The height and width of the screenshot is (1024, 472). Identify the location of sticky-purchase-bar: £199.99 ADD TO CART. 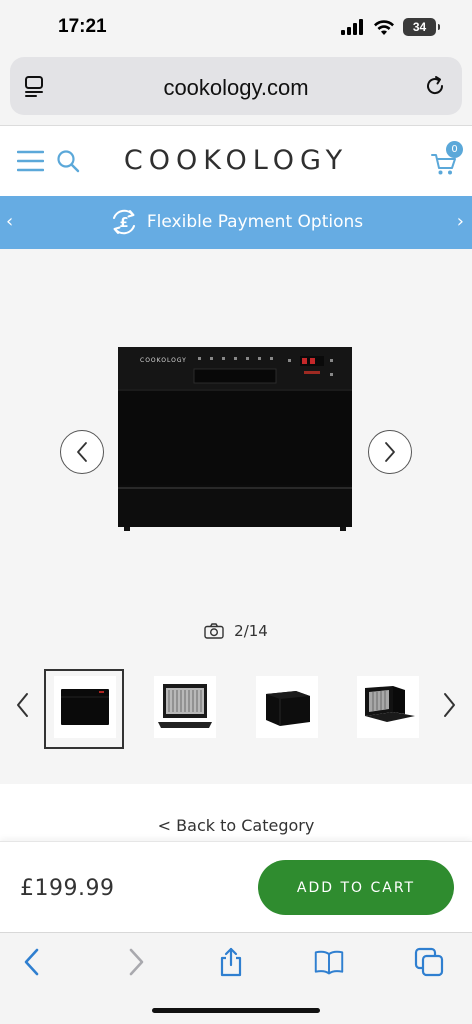
(236, 886).